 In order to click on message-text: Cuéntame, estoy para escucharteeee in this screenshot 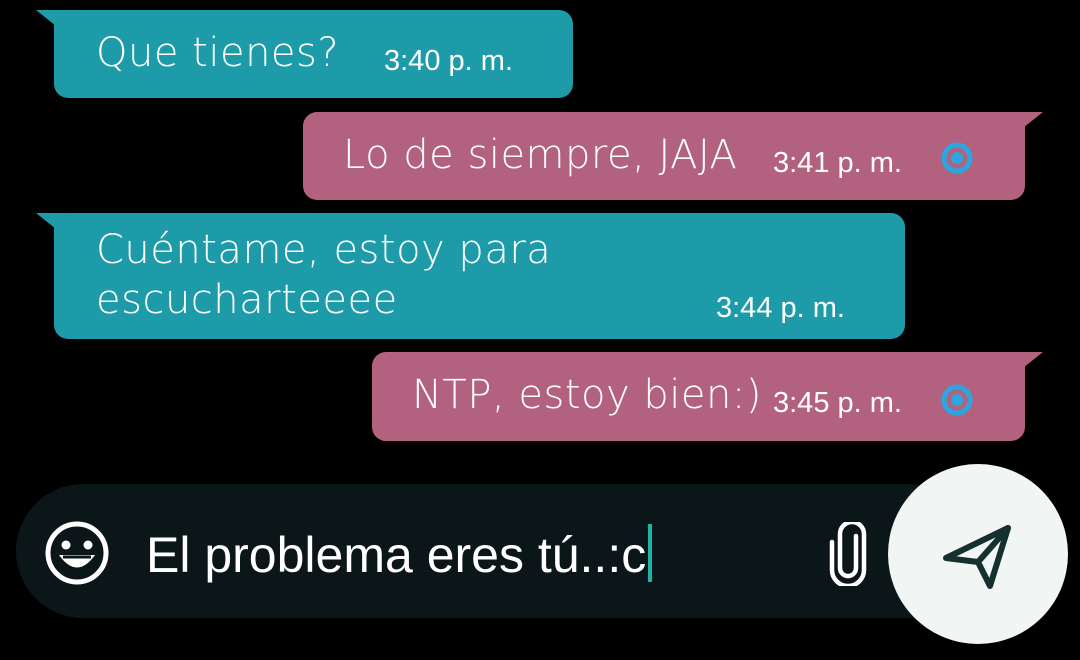, I will do `click(324, 275)`.